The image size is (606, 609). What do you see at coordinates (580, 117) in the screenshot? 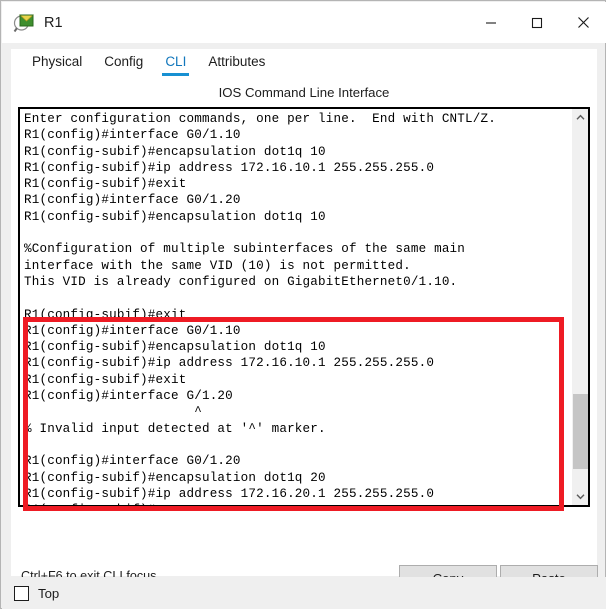
I see `chevron-up-icon` at bounding box center [580, 117].